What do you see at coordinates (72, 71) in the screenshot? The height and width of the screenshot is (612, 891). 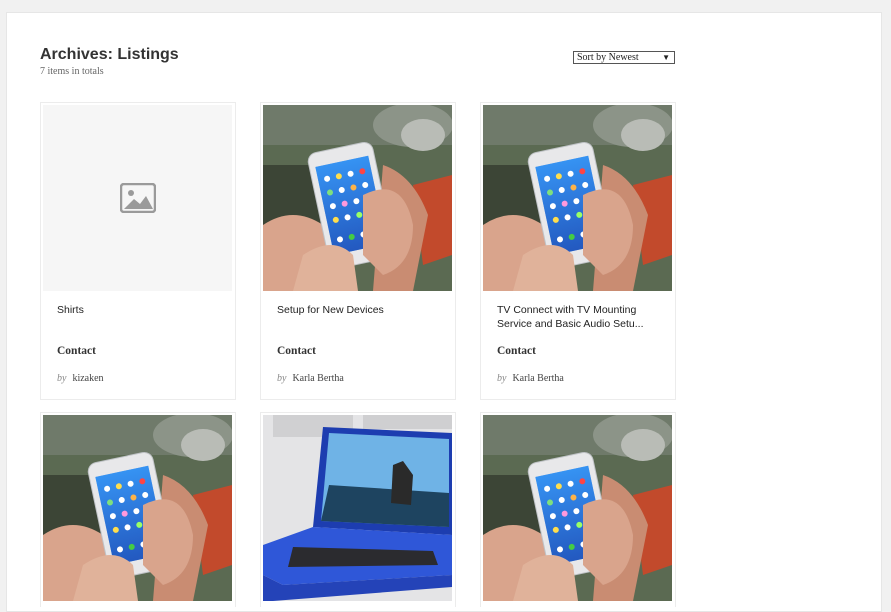 I see `item-count: 7 items in totals` at bounding box center [72, 71].